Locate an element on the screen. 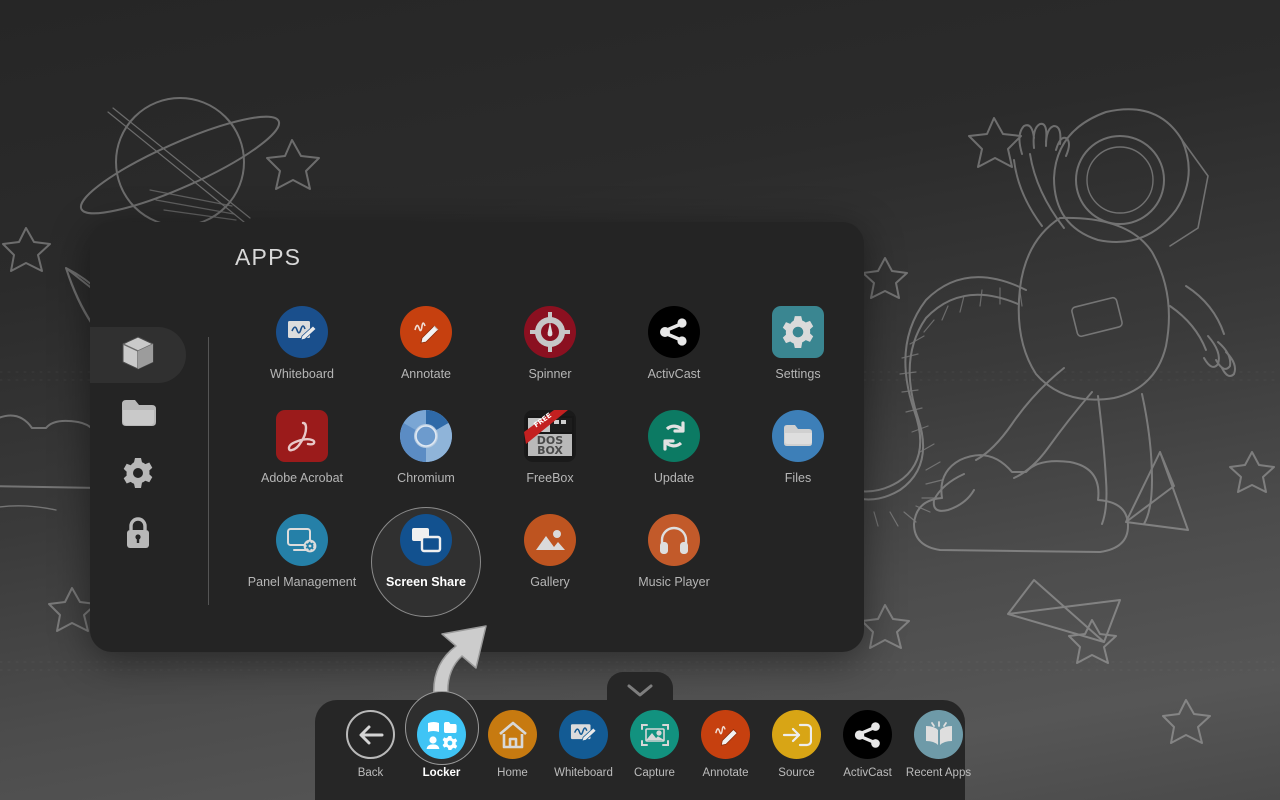  app-tile-freebox: DOS BOX FREE FreeBox is located at coordinates (550, 458).